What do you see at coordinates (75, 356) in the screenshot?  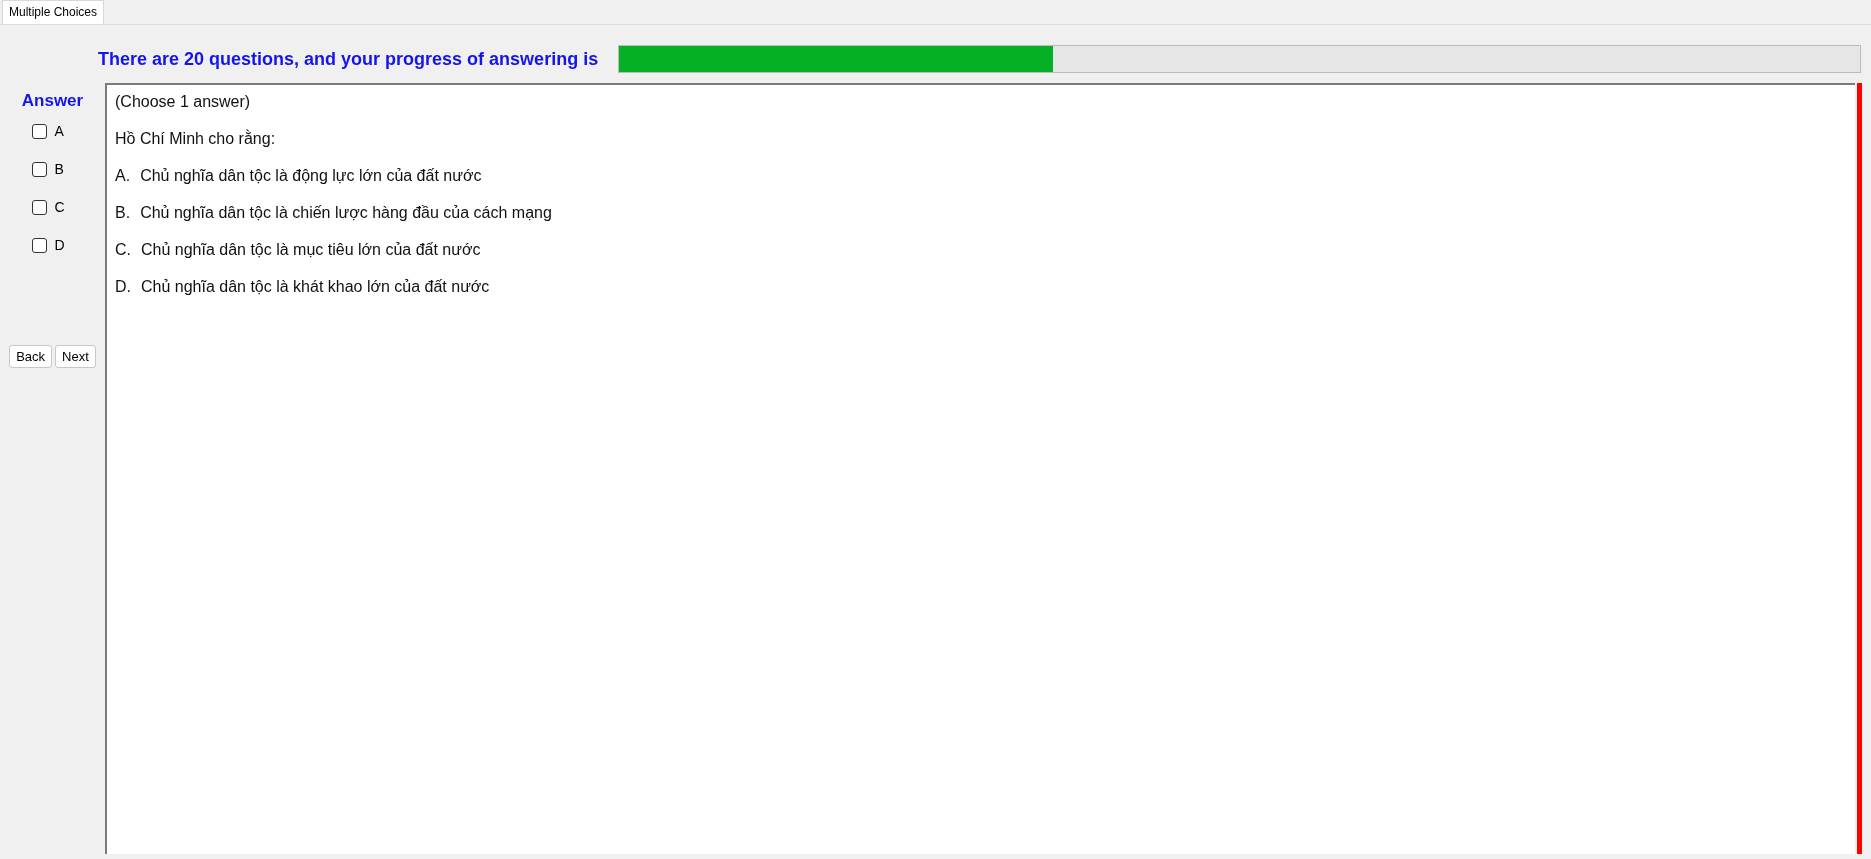 I see `nav-button: Next` at bounding box center [75, 356].